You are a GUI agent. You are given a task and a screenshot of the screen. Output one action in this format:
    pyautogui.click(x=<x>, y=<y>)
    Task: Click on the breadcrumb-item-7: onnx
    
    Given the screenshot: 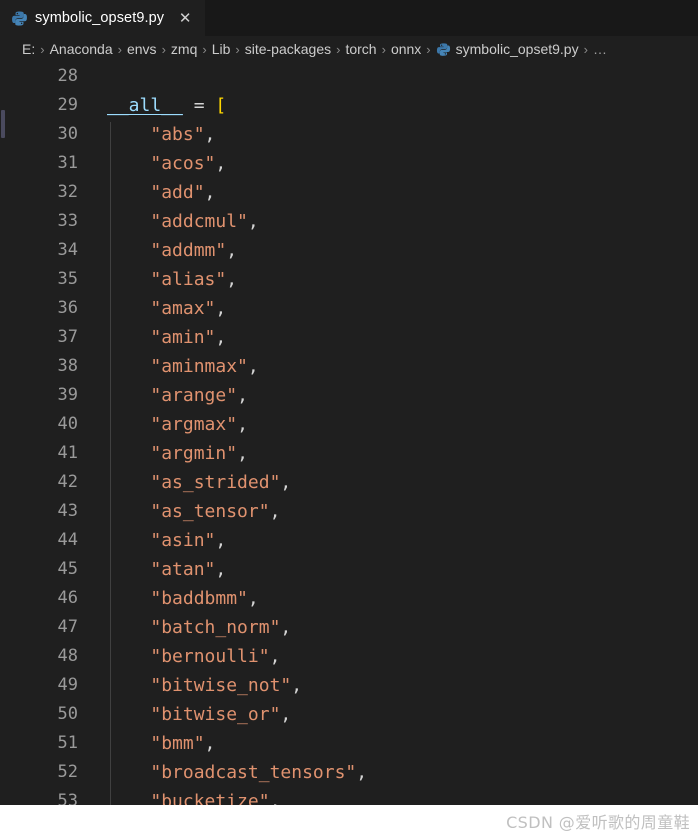 What is the action you would take?
    pyautogui.click(x=406, y=49)
    